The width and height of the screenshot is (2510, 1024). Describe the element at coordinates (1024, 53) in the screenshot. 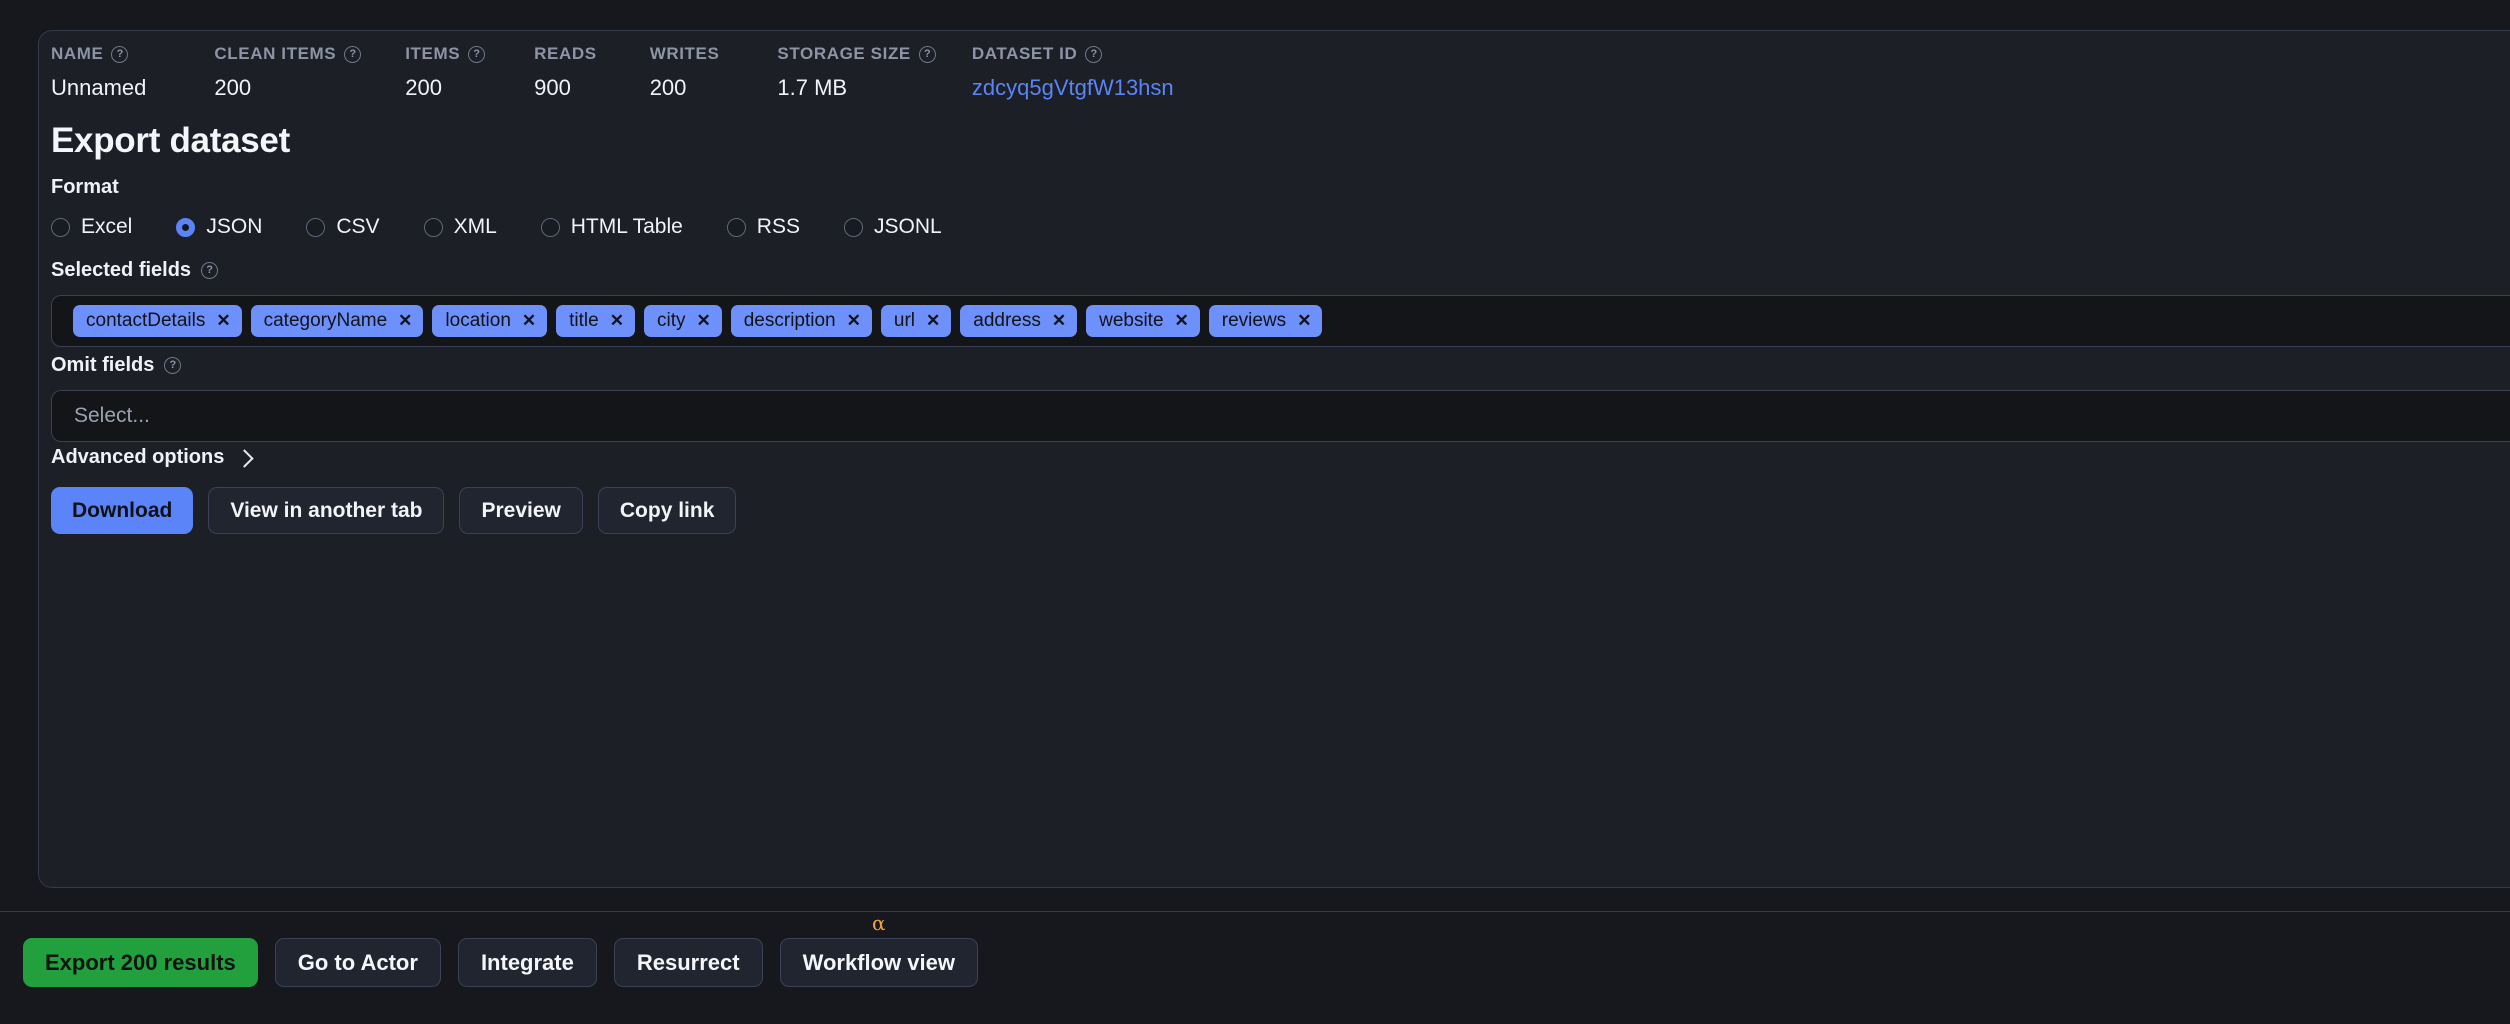

I see `stat-label: DATASET ID` at that location.